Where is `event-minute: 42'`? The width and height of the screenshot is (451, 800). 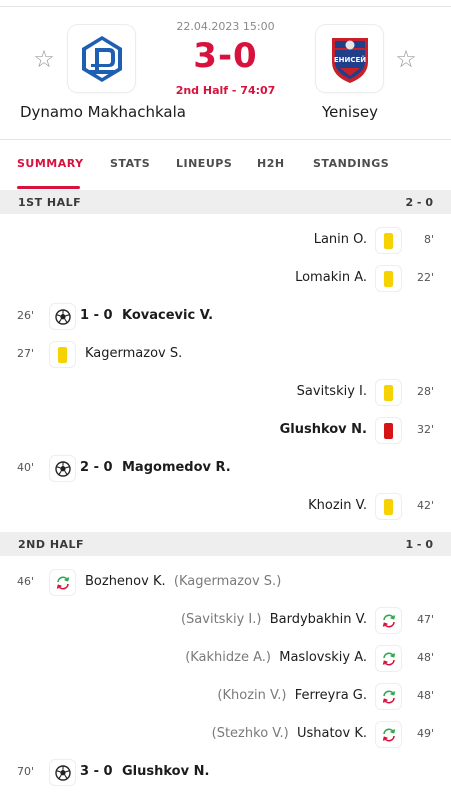
event-minute: 42' is located at coordinates (425, 505).